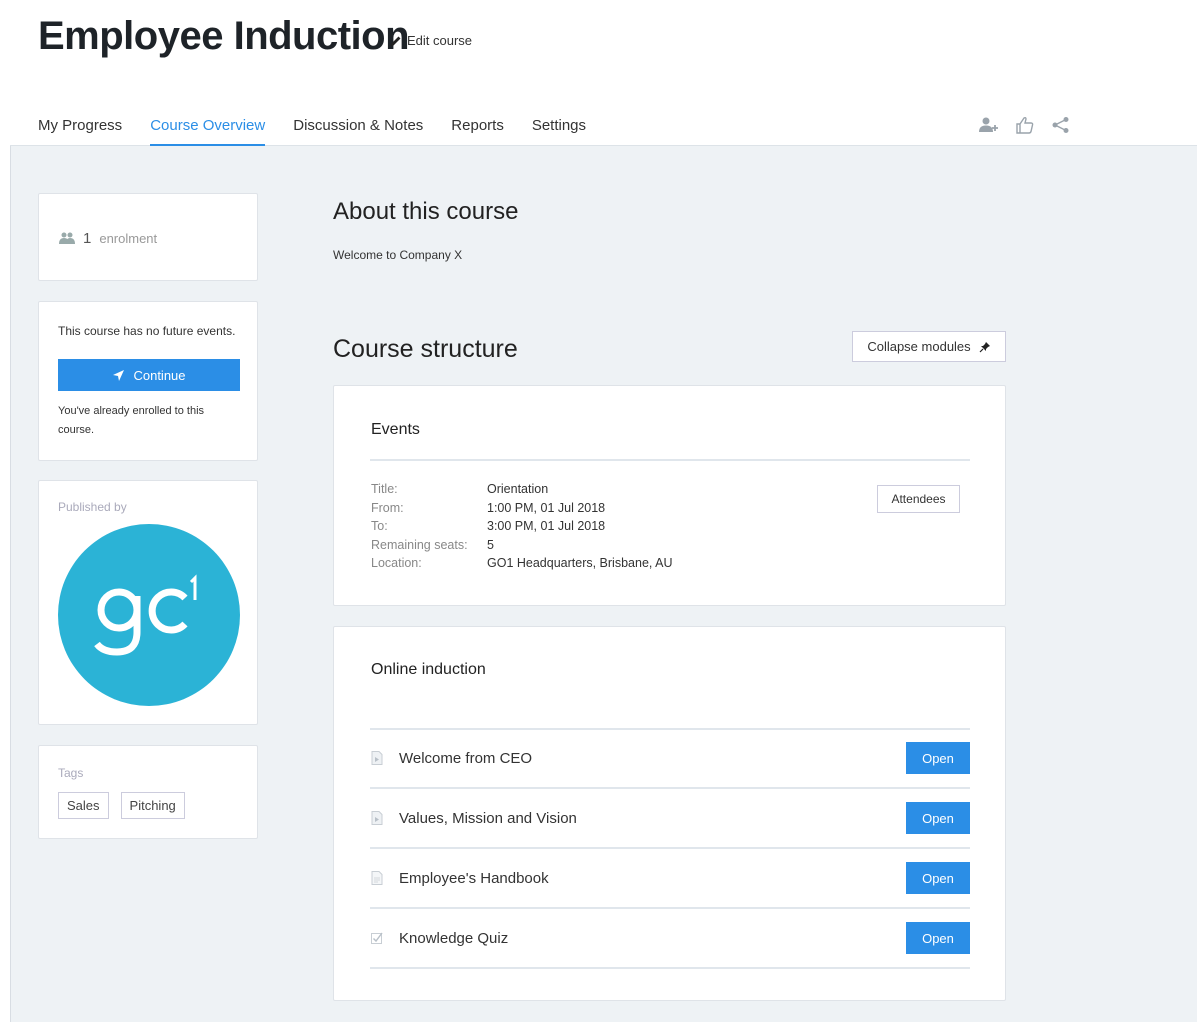  I want to click on module-row: Values, Mission and Vision Open, so click(670, 819).